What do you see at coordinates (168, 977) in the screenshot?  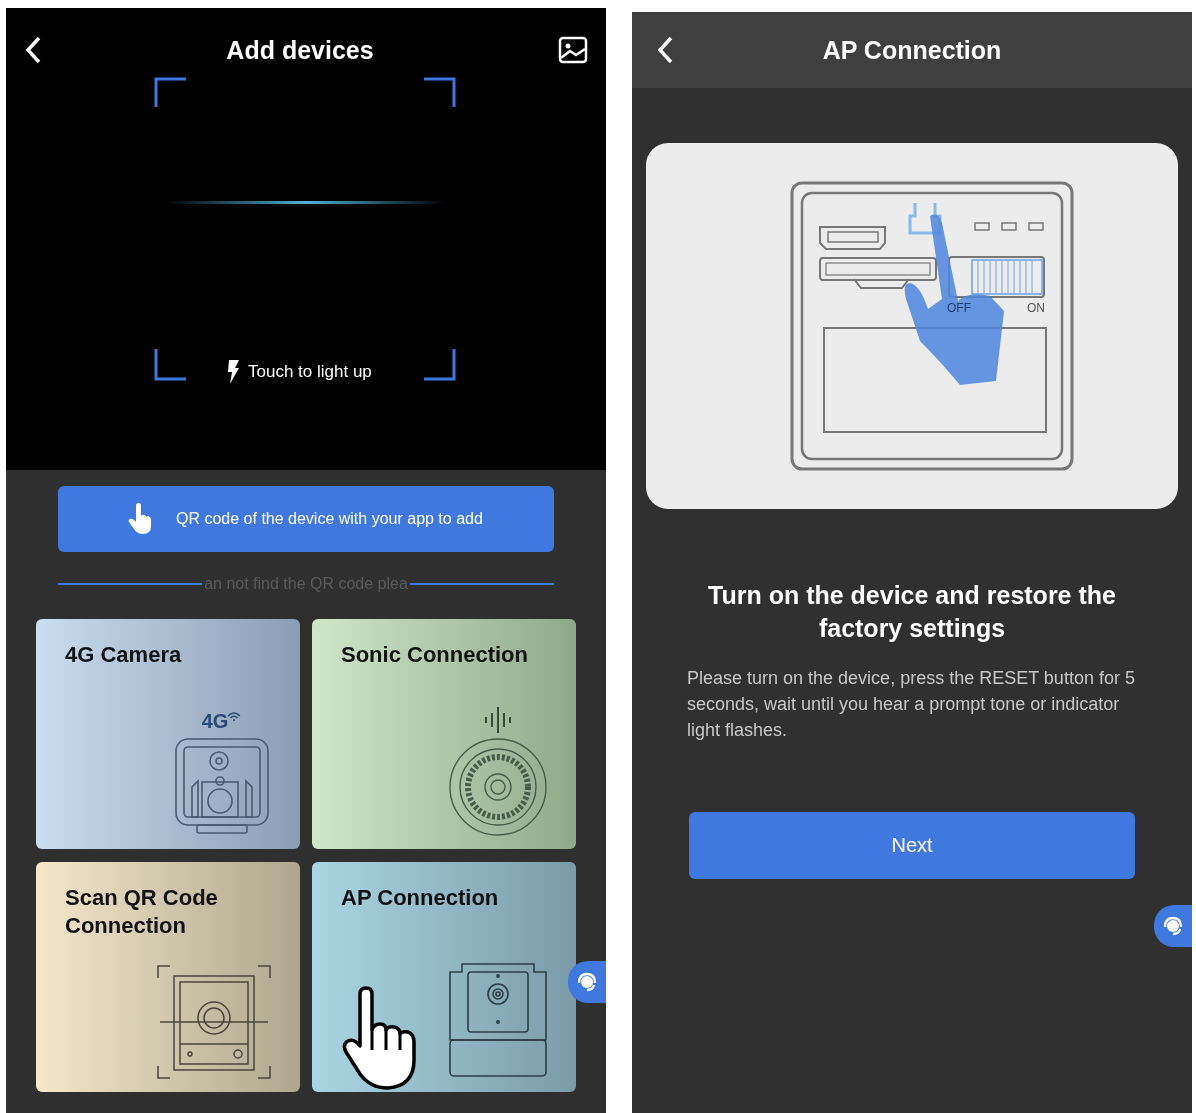 I see `connection-card: Scan QR Code Connection` at bounding box center [168, 977].